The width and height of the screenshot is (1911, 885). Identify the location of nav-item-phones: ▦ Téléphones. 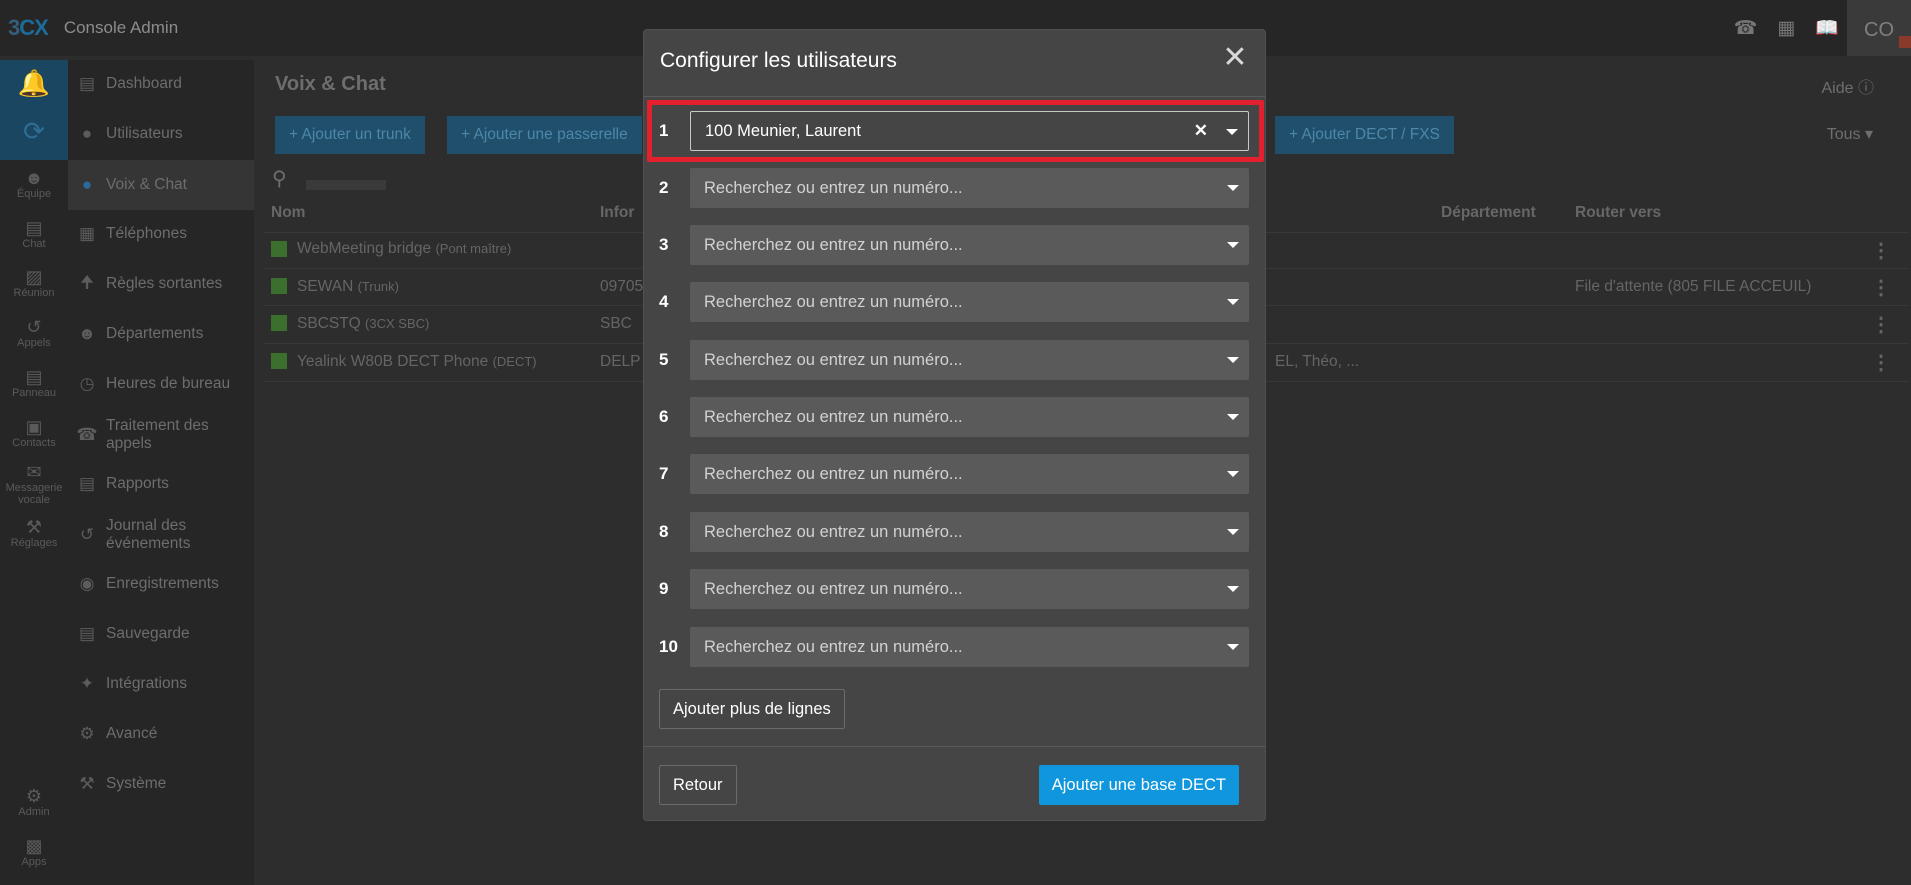
(161, 234).